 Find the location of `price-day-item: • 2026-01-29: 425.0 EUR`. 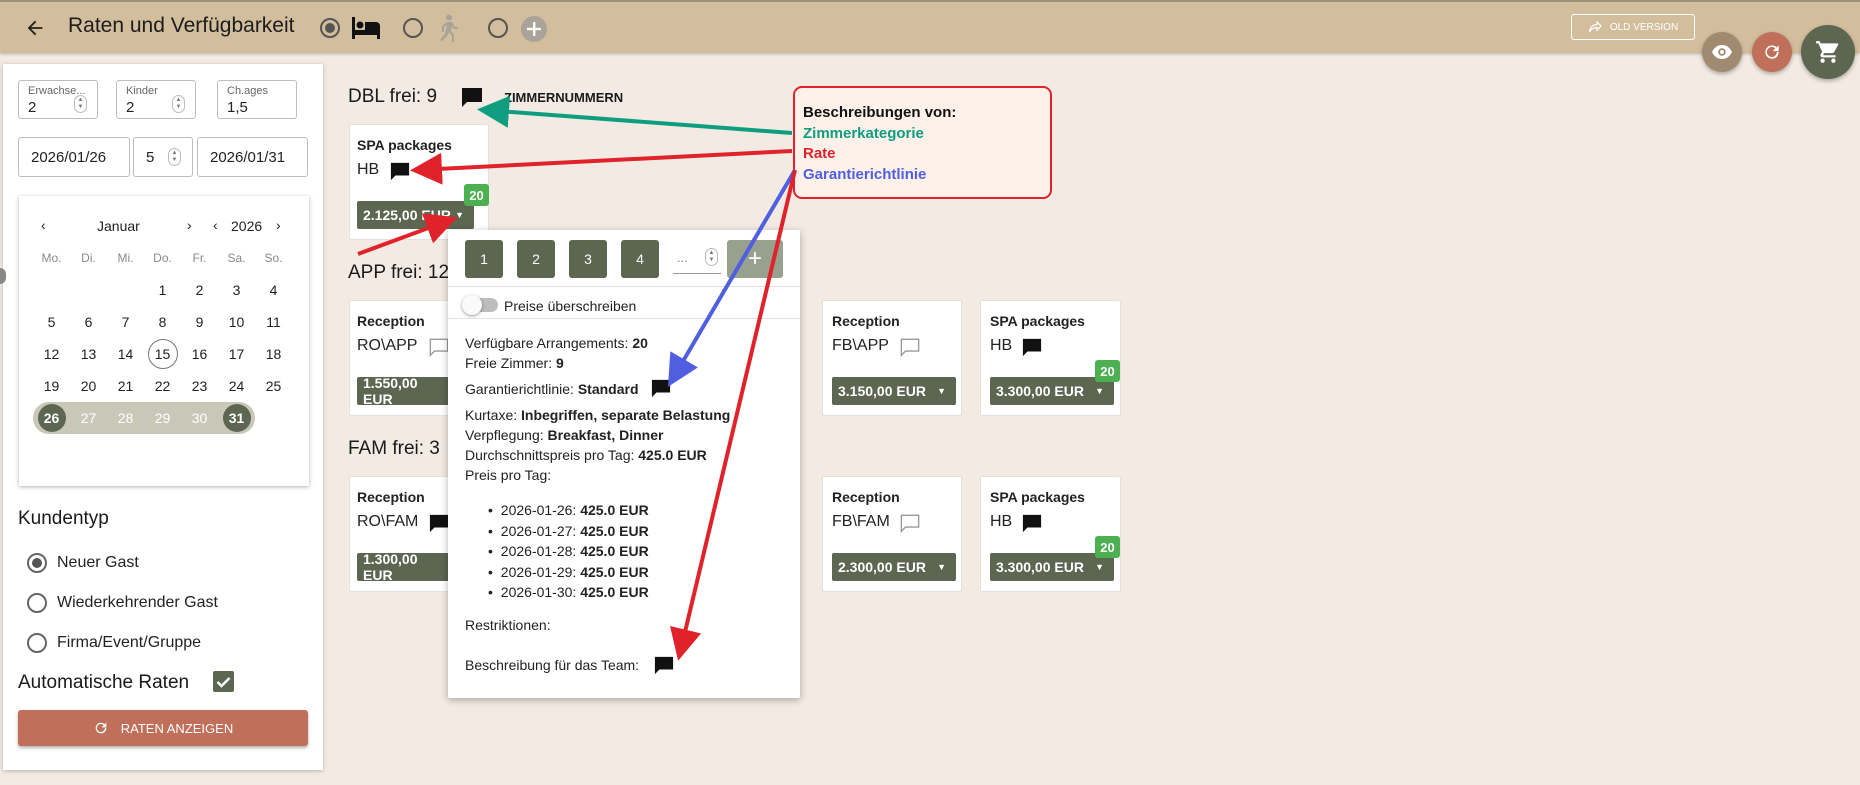

price-day-item: • 2026-01-29: 425.0 EUR is located at coordinates (568, 571).